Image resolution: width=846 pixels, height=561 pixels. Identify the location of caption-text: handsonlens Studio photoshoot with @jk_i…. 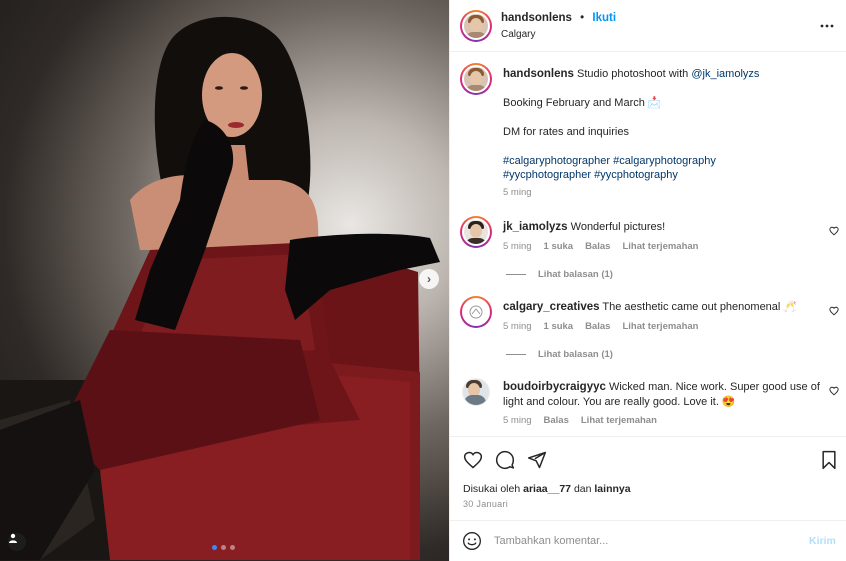
(663, 74).